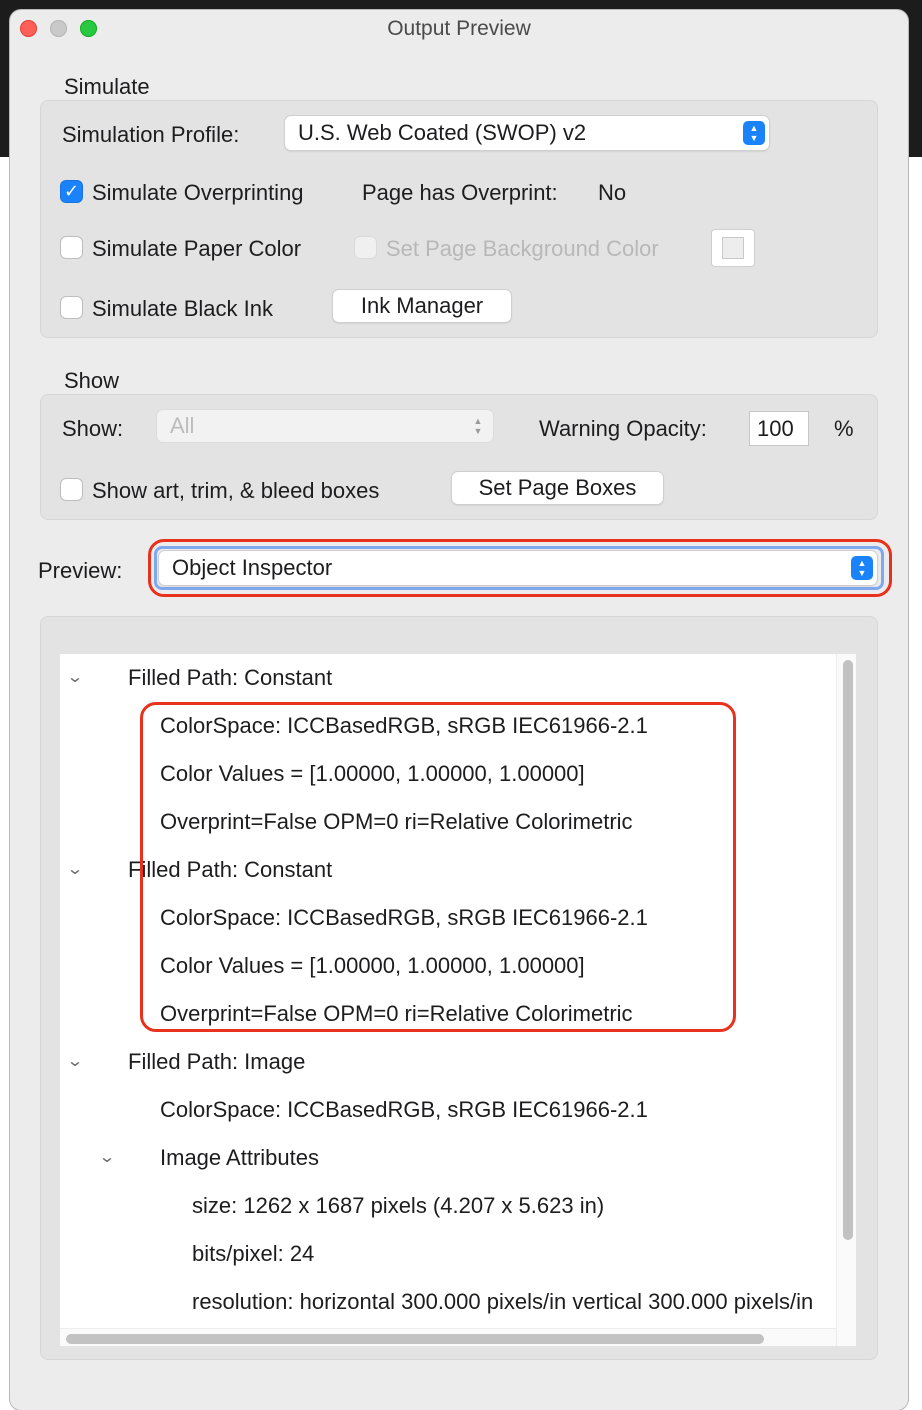 This screenshot has height=1410, width=922. I want to click on vertical-scrollbar-thumb, so click(848, 950).